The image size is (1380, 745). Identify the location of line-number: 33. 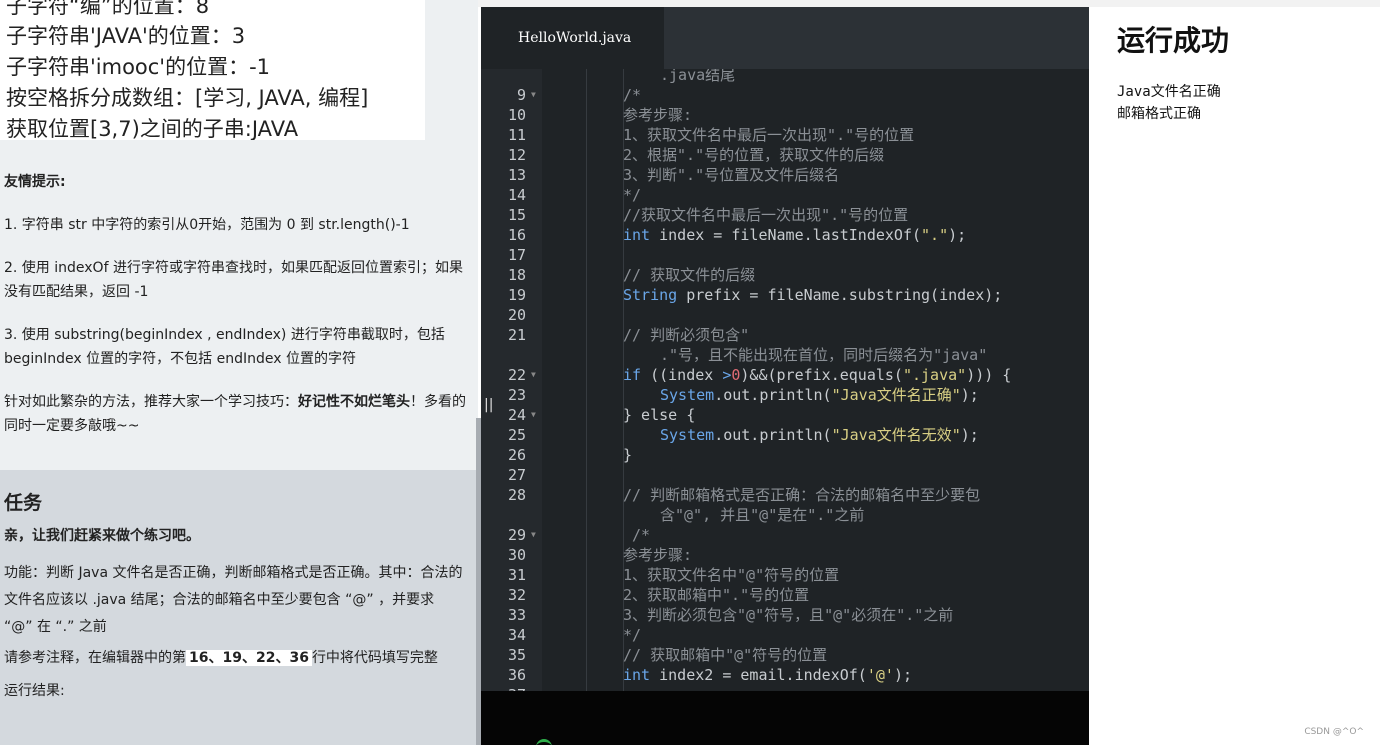
(516, 615).